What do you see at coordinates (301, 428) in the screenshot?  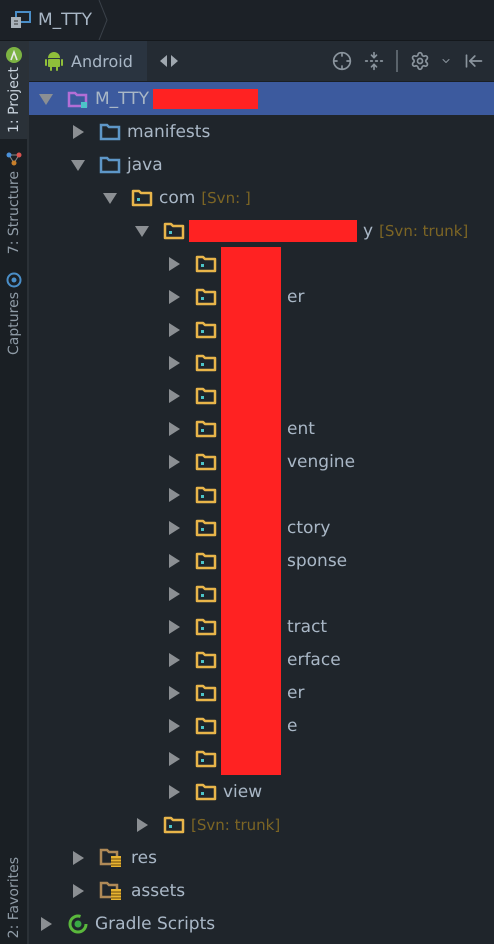 I see `tree-label: ent` at bounding box center [301, 428].